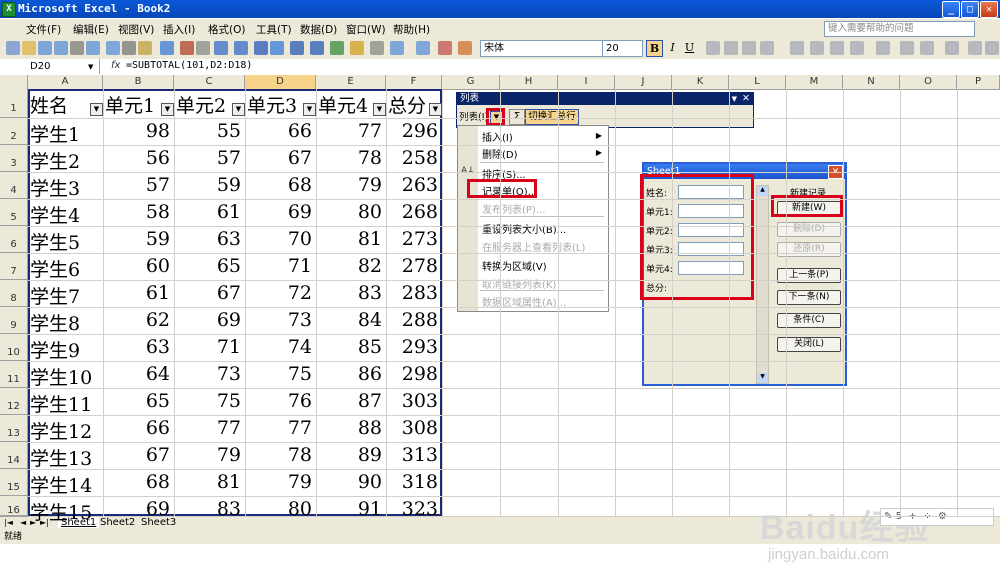 The width and height of the screenshot is (1000, 585). Describe the element at coordinates (471, 82) in the screenshot. I see `column-header-G: G` at that location.